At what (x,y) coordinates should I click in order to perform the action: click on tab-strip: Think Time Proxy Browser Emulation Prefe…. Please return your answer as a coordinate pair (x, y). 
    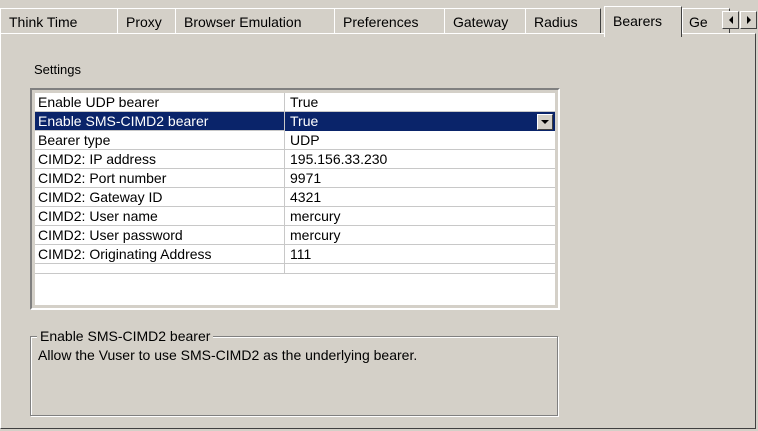
    Looking at the image, I should click on (379, 21).